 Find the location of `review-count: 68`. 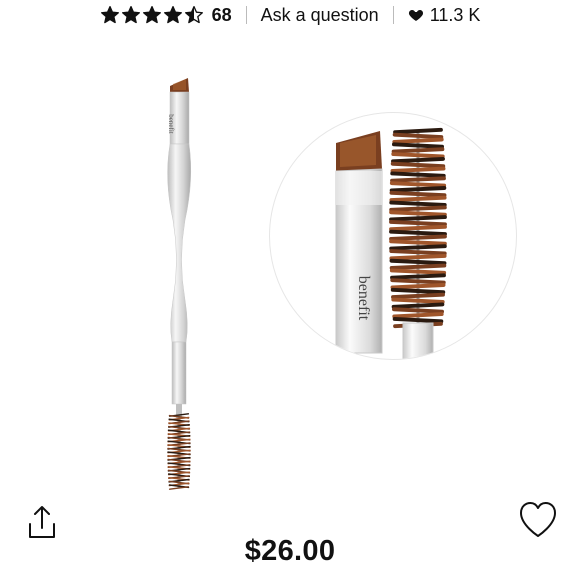

review-count: 68 is located at coordinates (222, 15).